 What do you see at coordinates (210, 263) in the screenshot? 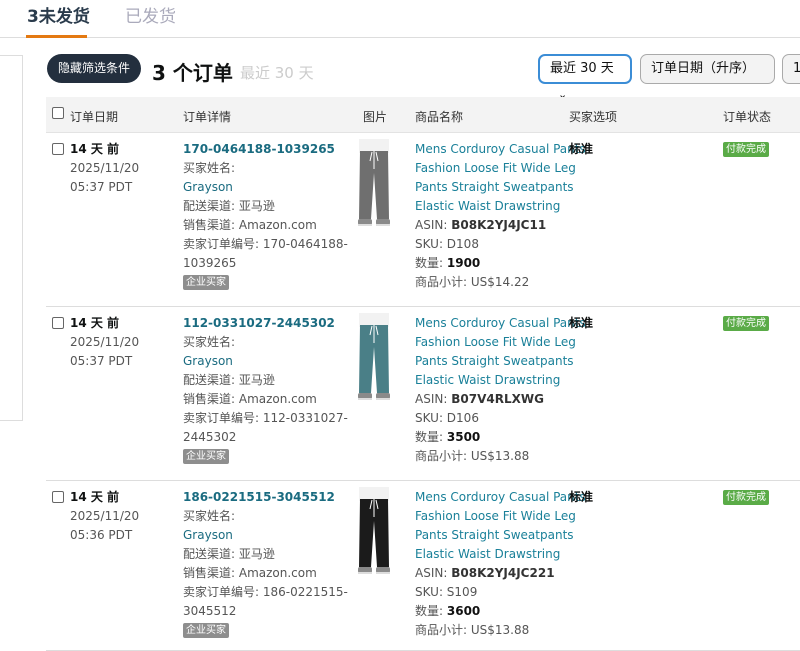
I see `seller-order-number-cont: 1039265` at bounding box center [210, 263].